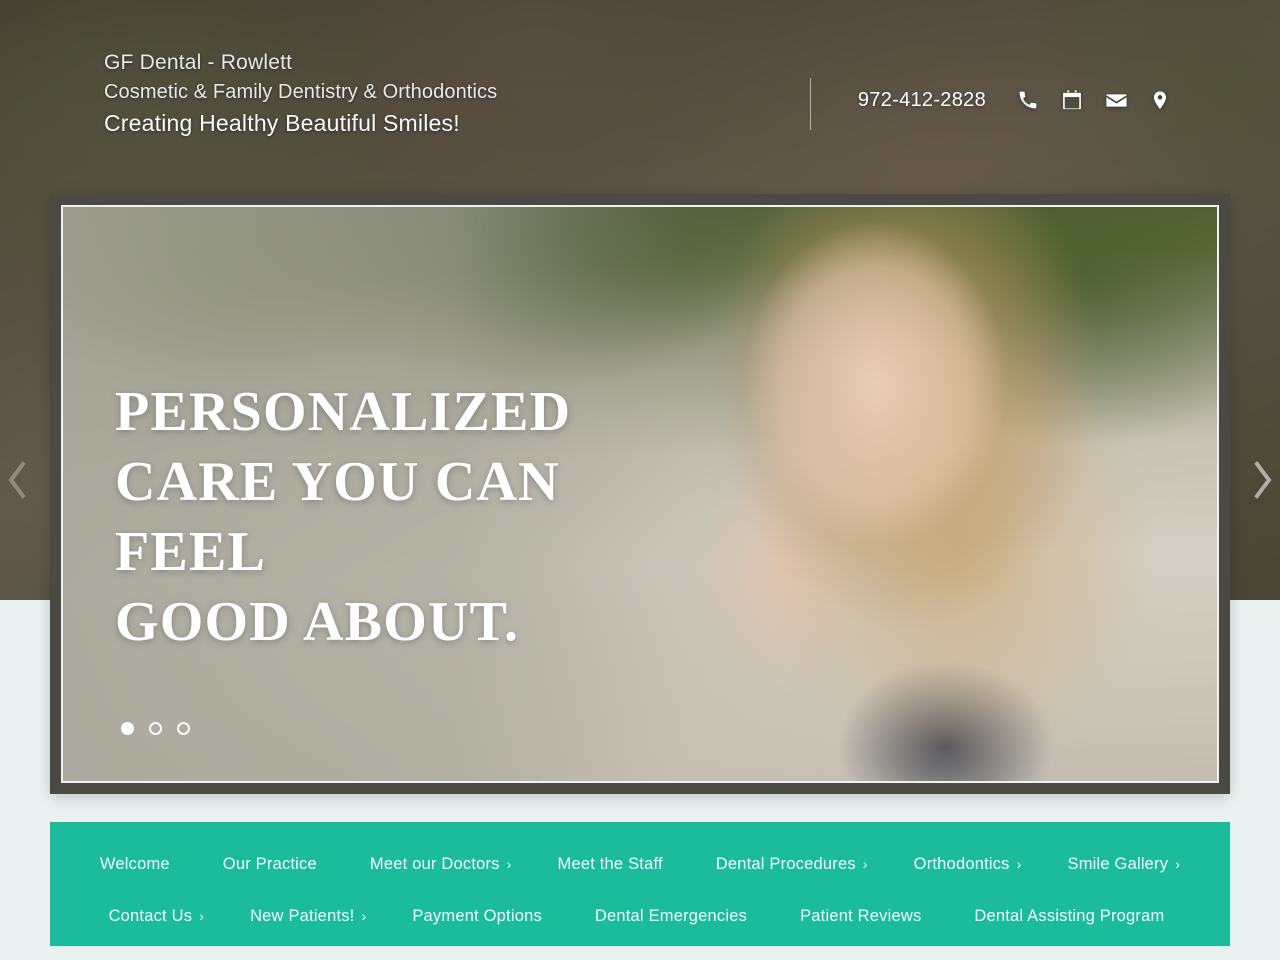  What do you see at coordinates (922, 100) in the screenshot?
I see `phone-number: 972-412-2828` at bounding box center [922, 100].